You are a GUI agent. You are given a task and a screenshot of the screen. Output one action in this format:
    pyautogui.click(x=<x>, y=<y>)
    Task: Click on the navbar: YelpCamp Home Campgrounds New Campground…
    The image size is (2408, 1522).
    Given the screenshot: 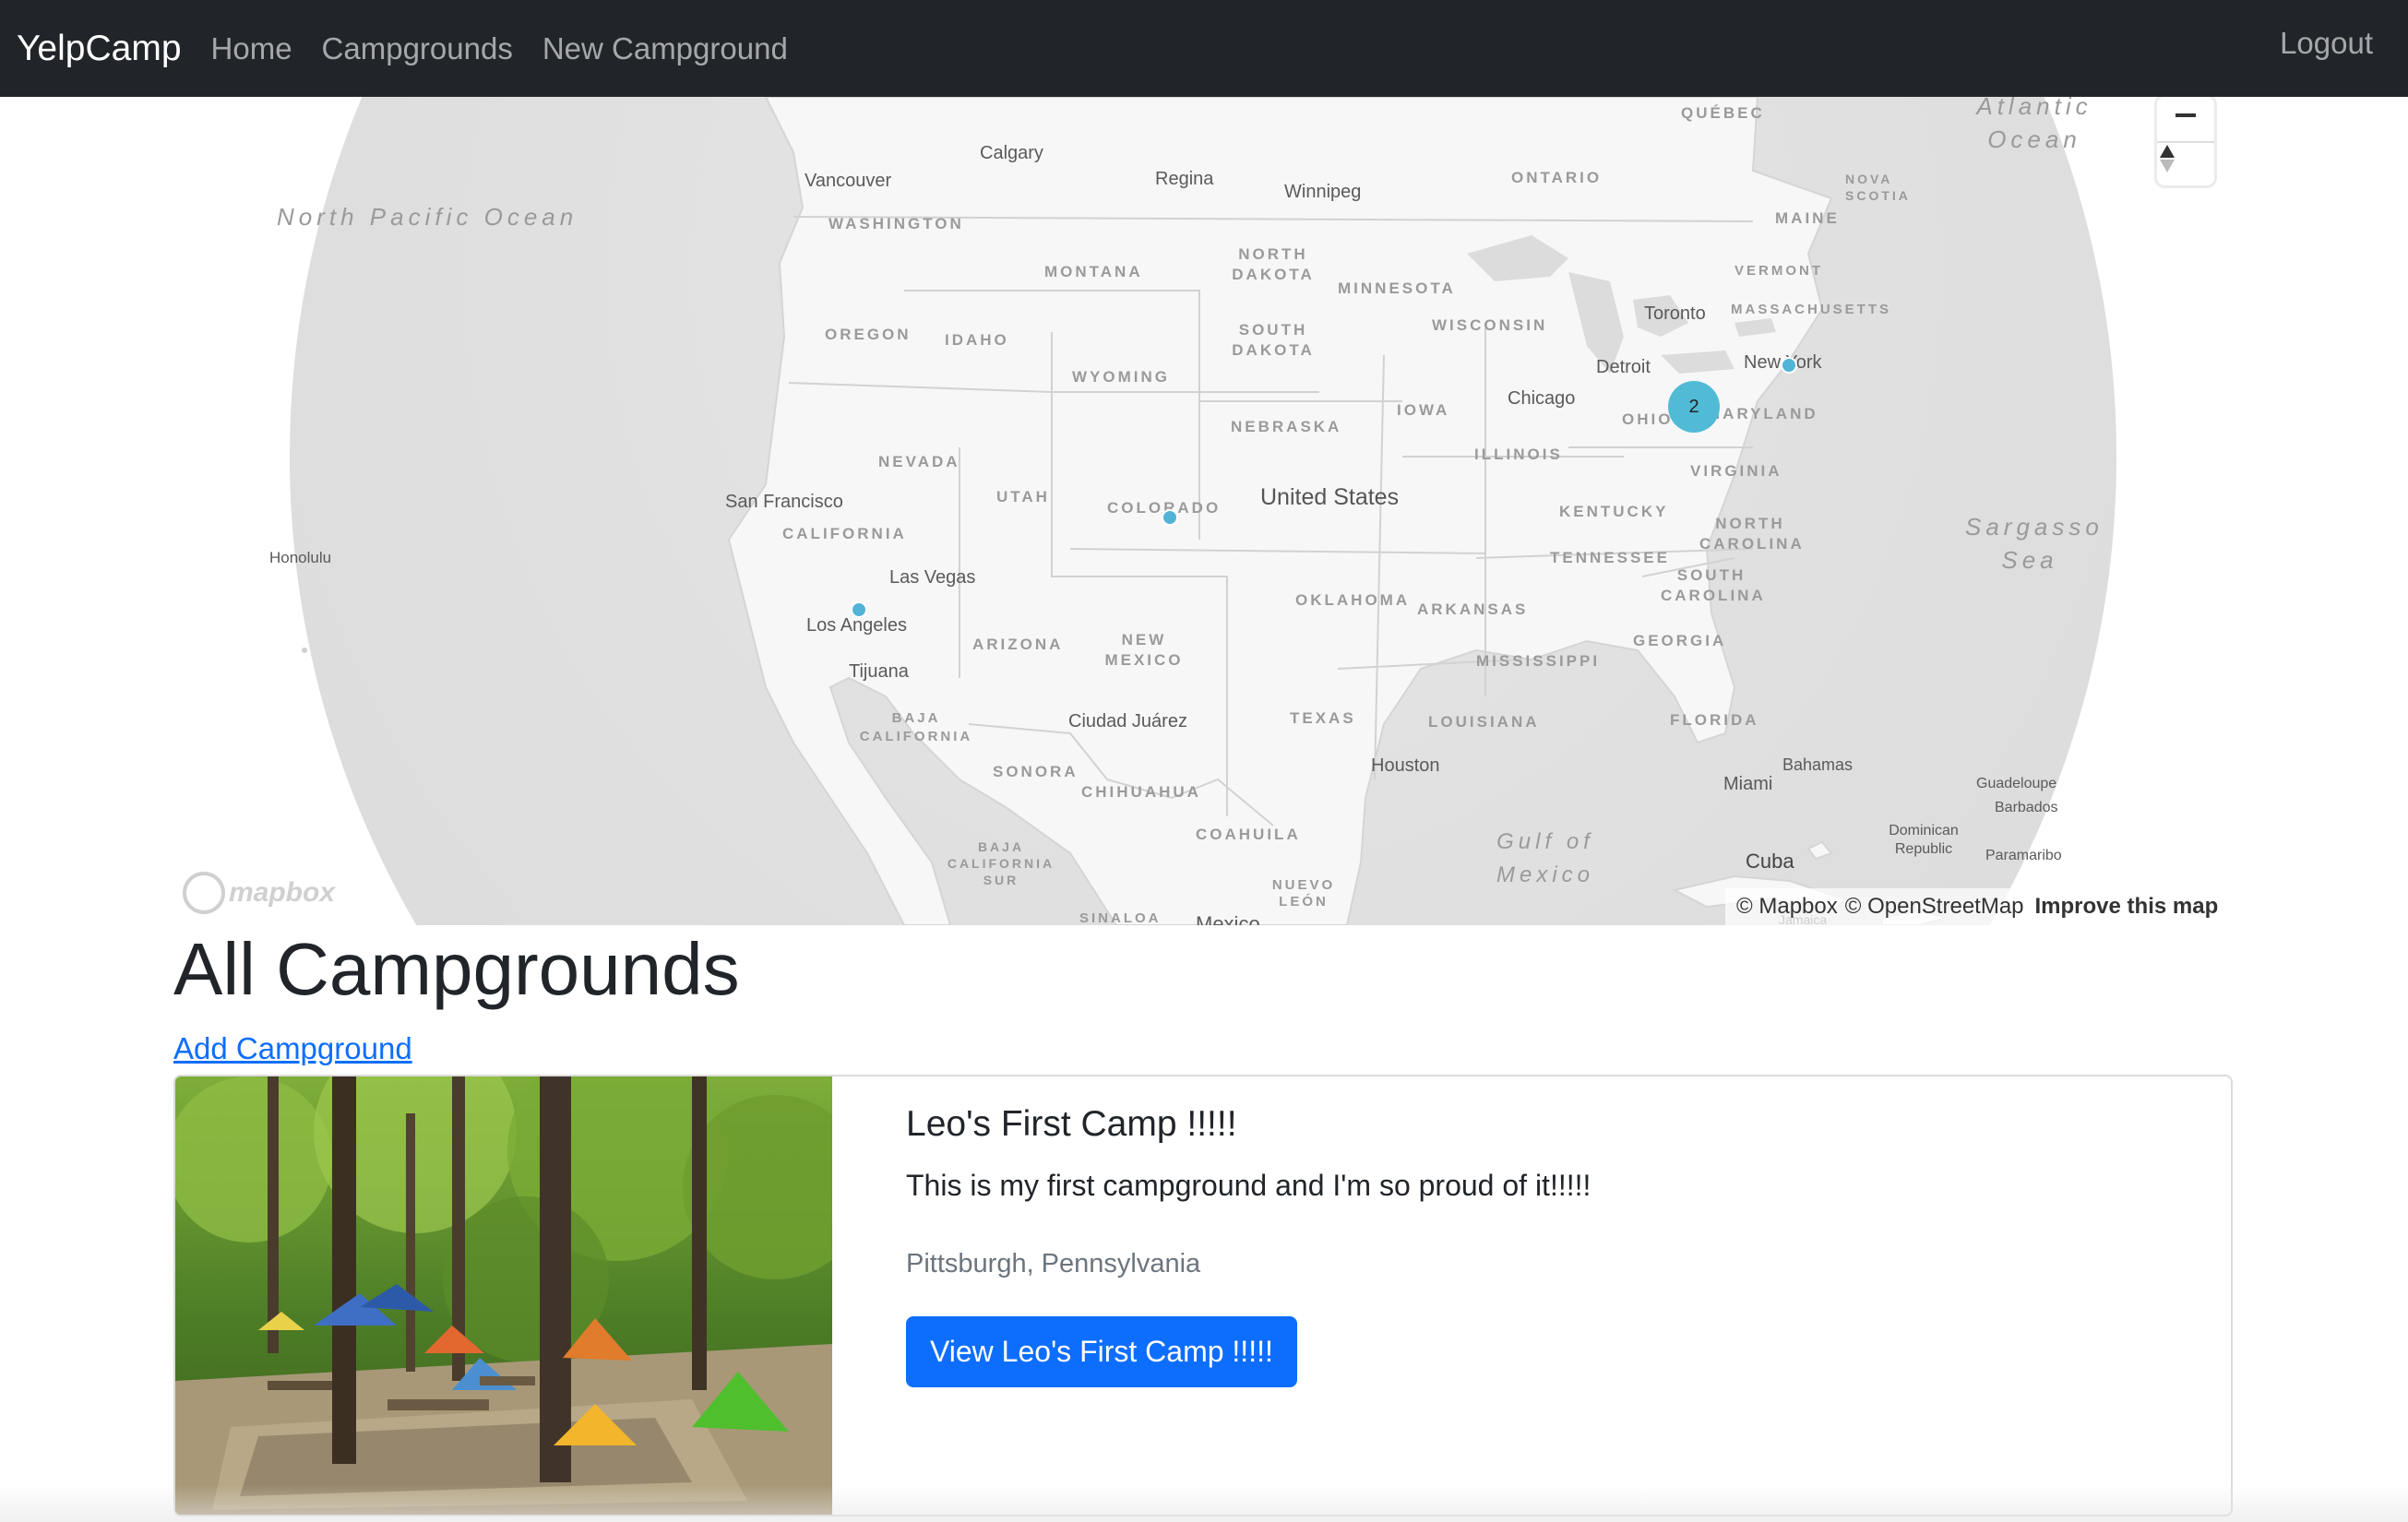 What is the action you would take?
    pyautogui.click(x=1204, y=48)
    